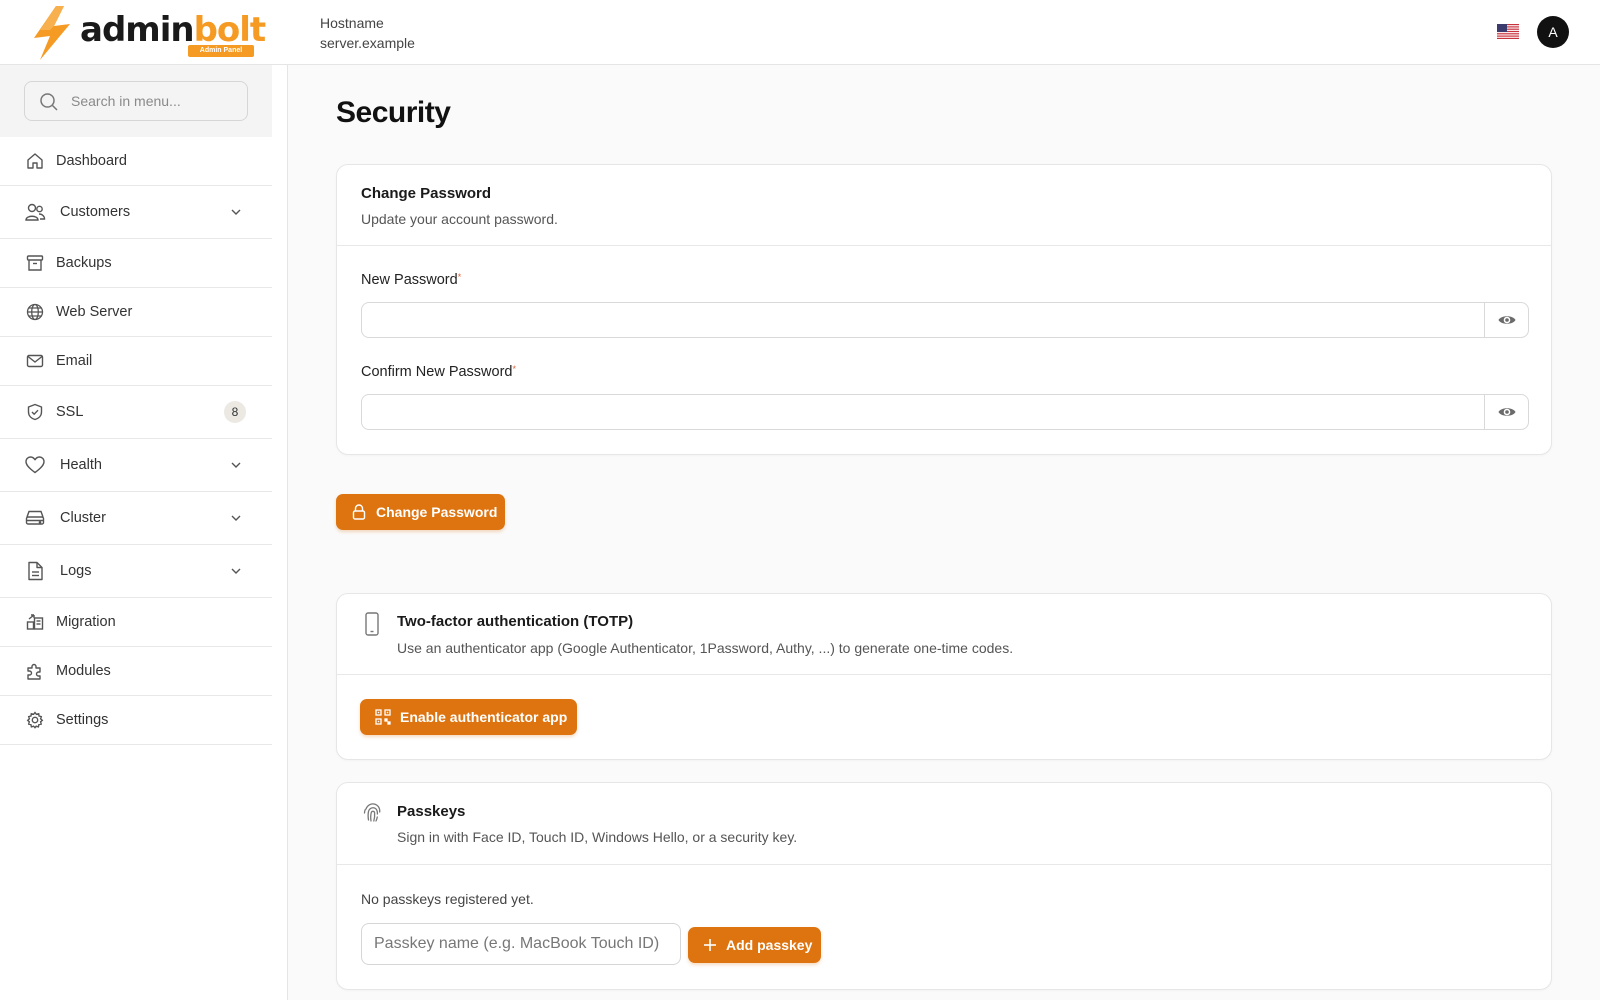 The image size is (1600, 1000). What do you see at coordinates (83, 671) in the screenshot?
I see `sidebar-item-label: Modules` at bounding box center [83, 671].